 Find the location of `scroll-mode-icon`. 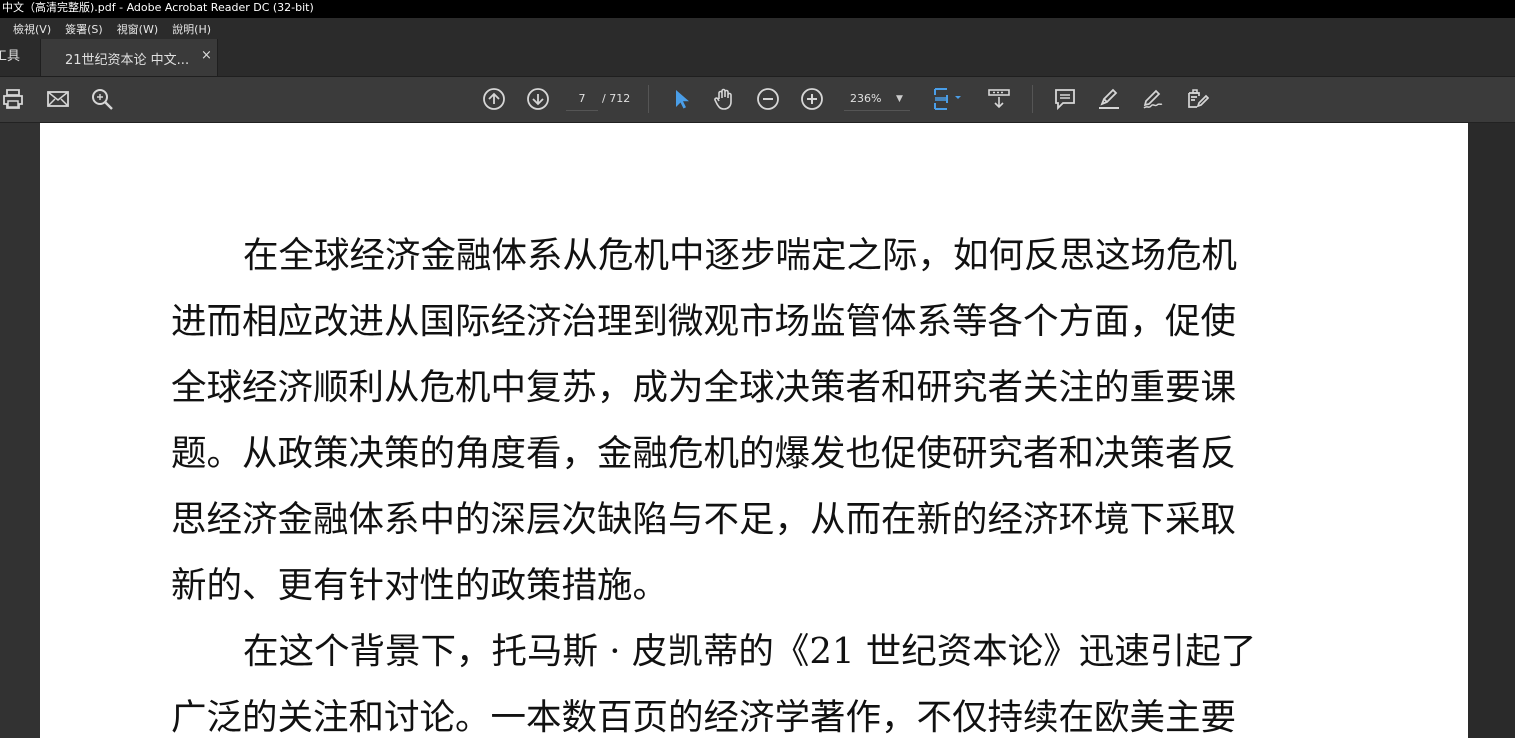

scroll-mode-icon is located at coordinates (999, 99).